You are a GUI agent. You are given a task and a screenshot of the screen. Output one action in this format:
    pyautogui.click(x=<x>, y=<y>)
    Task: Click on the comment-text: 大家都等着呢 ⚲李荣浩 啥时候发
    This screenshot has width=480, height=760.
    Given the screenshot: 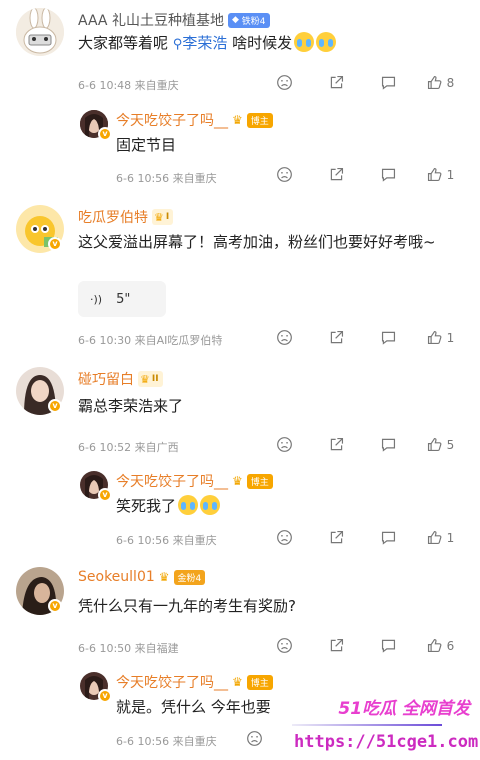 What is the action you would take?
    pyautogui.click(x=207, y=44)
    